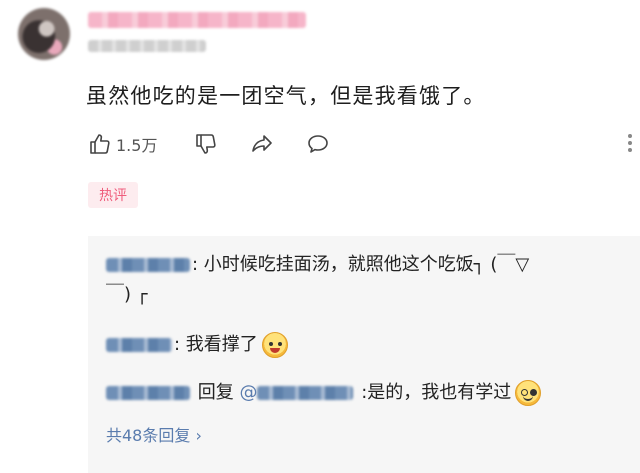 The image size is (640, 473). What do you see at coordinates (274, 345) in the screenshot?
I see `laughing-emoji-icon` at bounding box center [274, 345].